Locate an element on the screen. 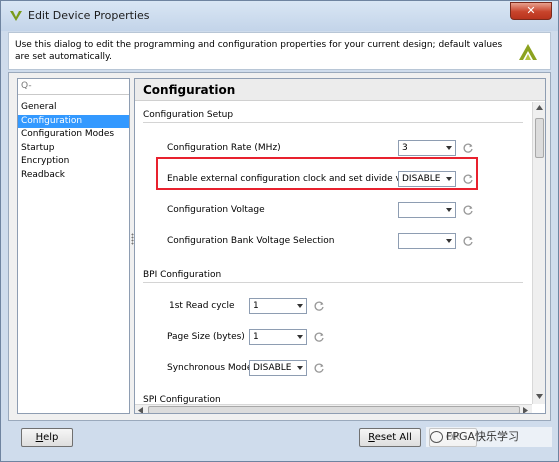 The width and height of the screenshot is (559, 462). reset-all-label: eset All is located at coordinates (393, 437).